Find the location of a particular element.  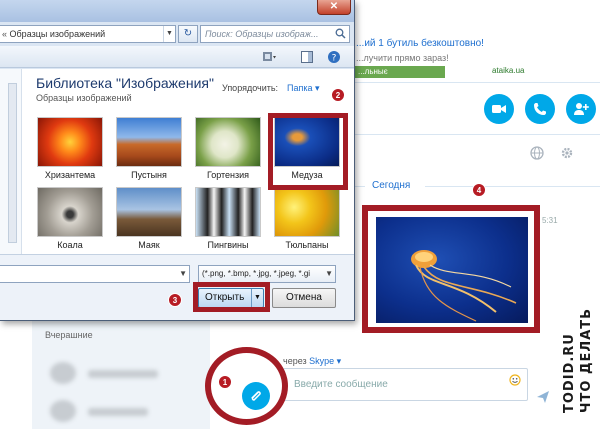

watermark: TODID.RU ЧТО ДЕЛАТЬ is located at coordinates (580, 358).